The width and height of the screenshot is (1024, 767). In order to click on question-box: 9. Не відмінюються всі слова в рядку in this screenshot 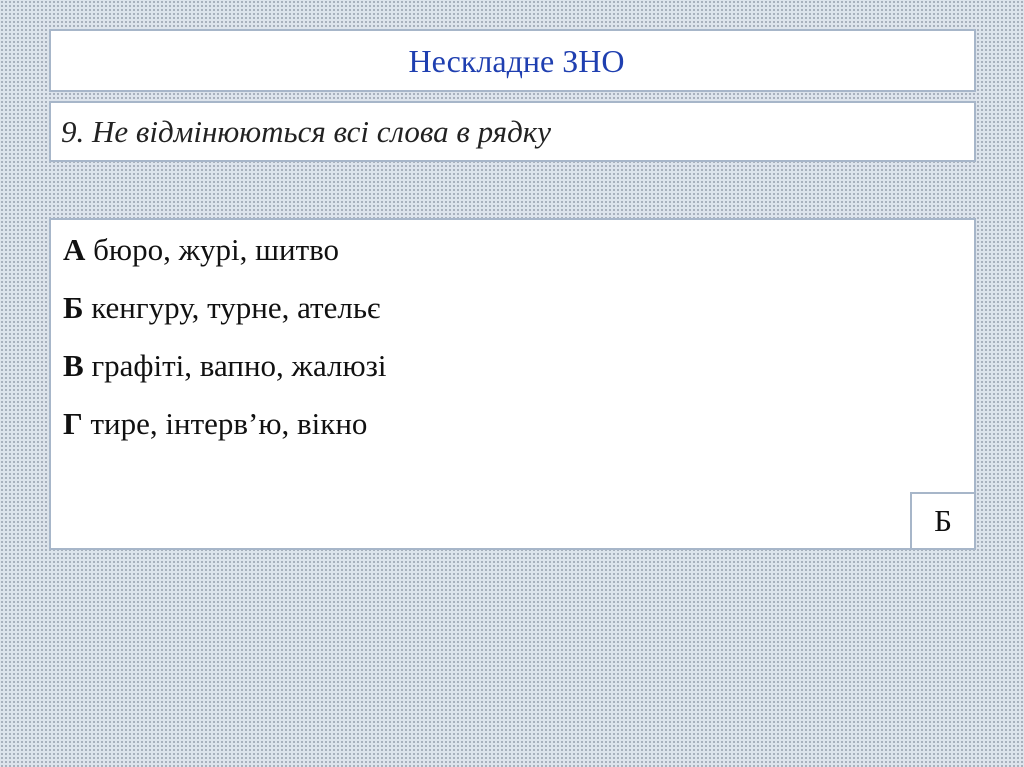, I will do `click(512, 131)`.